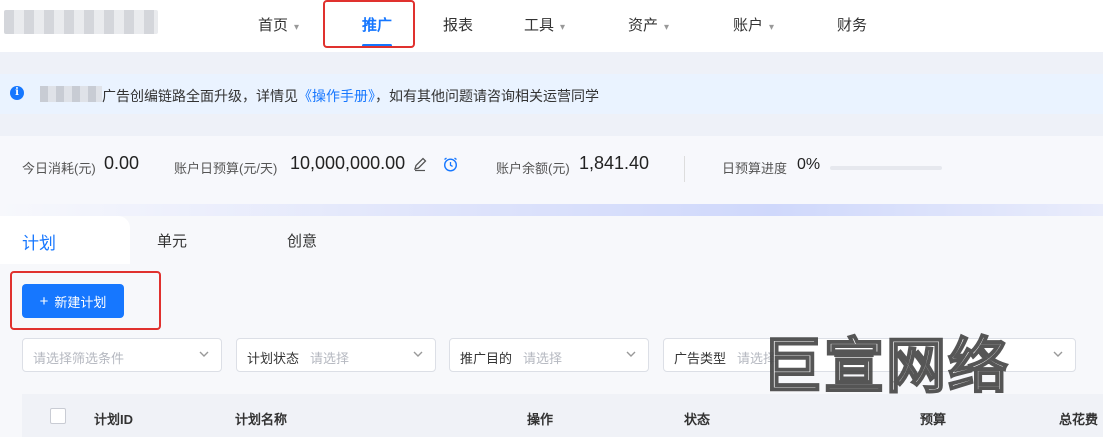 The width and height of the screenshot is (1103, 437). I want to click on nav-item-home: 首页 ▾, so click(278, 24).